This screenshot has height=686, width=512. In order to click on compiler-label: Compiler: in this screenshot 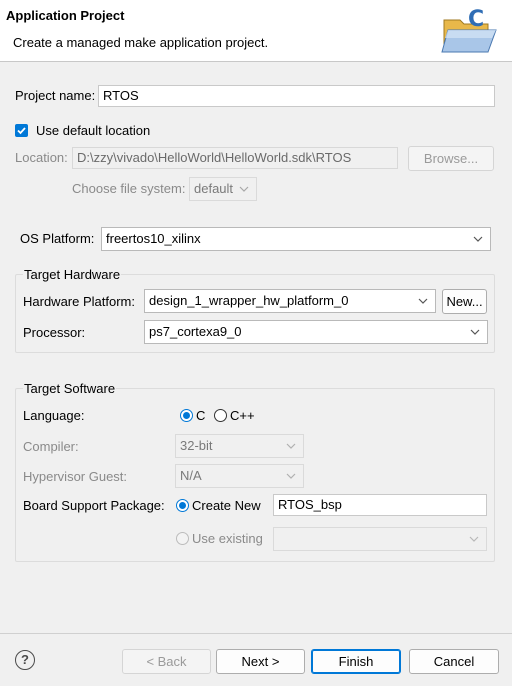, I will do `click(51, 446)`.